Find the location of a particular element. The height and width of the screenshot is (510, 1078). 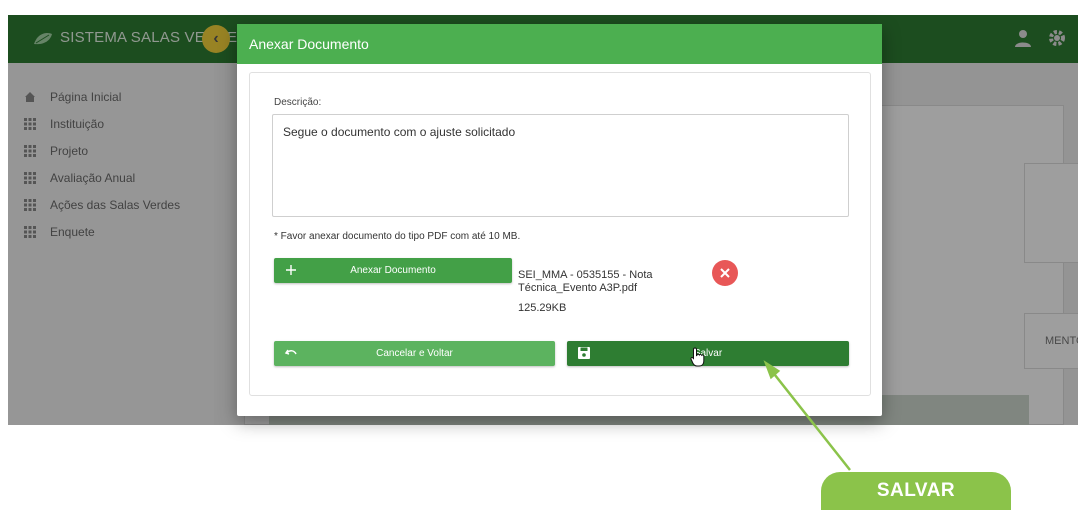

attach-document-button: Anexar Documento is located at coordinates (393, 270).